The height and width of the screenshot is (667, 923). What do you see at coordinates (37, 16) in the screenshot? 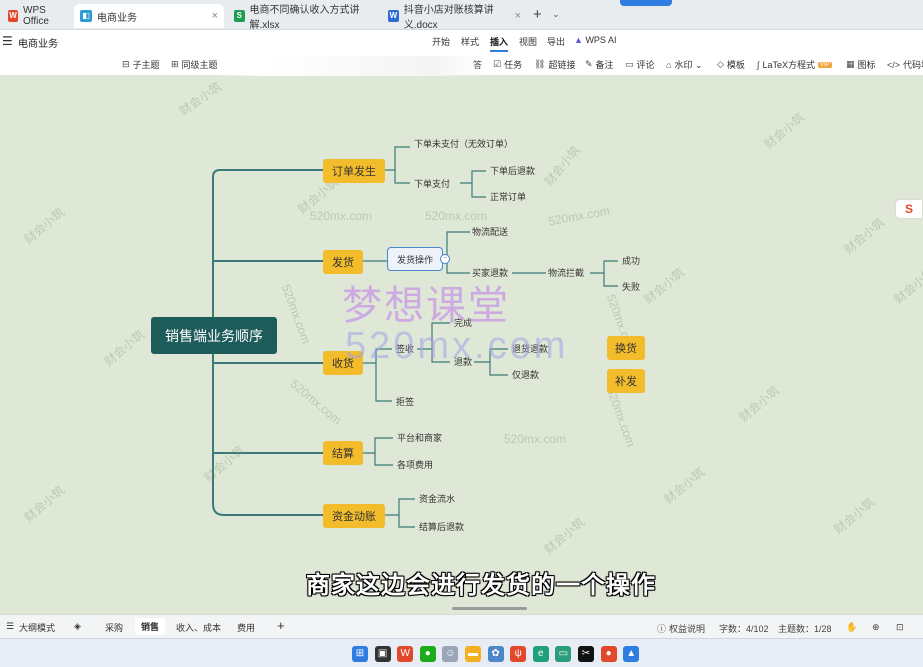
I see `tab-wps-office: W WPS Office` at bounding box center [37, 16].